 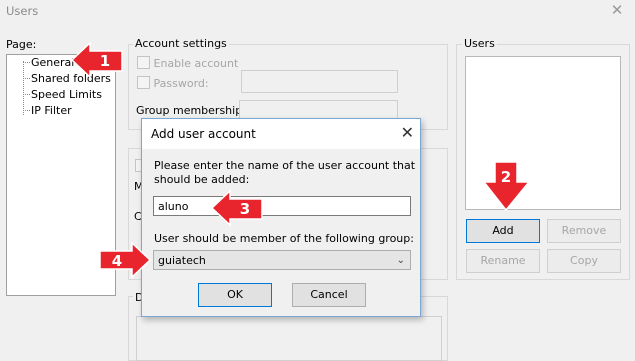 I want to click on step-1-arrow-icon: 1, so click(x=97, y=60).